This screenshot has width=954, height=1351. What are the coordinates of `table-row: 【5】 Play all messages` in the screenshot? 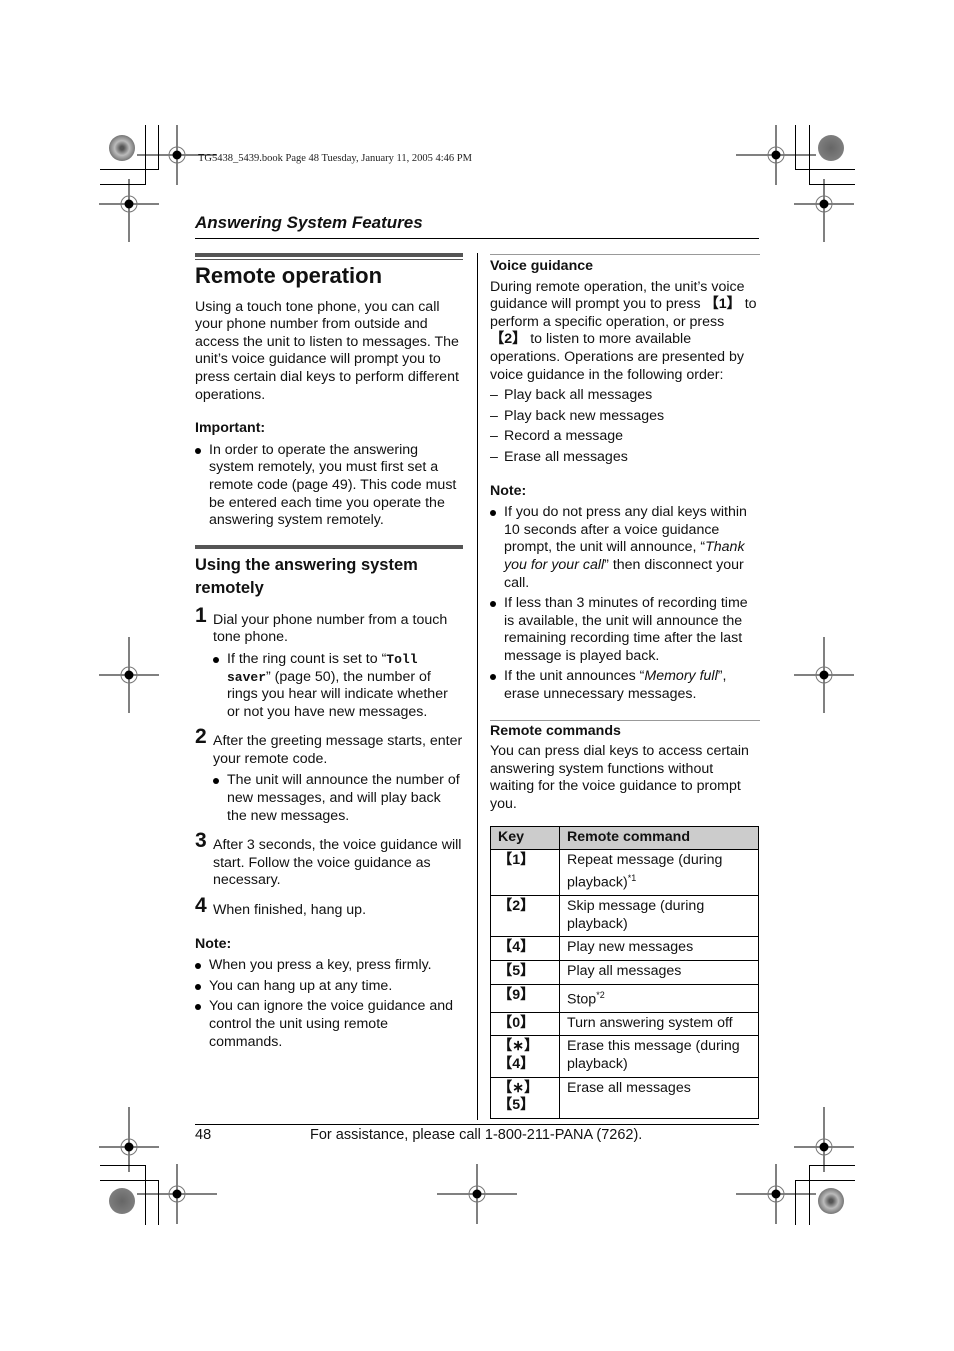 It's located at (624, 972).